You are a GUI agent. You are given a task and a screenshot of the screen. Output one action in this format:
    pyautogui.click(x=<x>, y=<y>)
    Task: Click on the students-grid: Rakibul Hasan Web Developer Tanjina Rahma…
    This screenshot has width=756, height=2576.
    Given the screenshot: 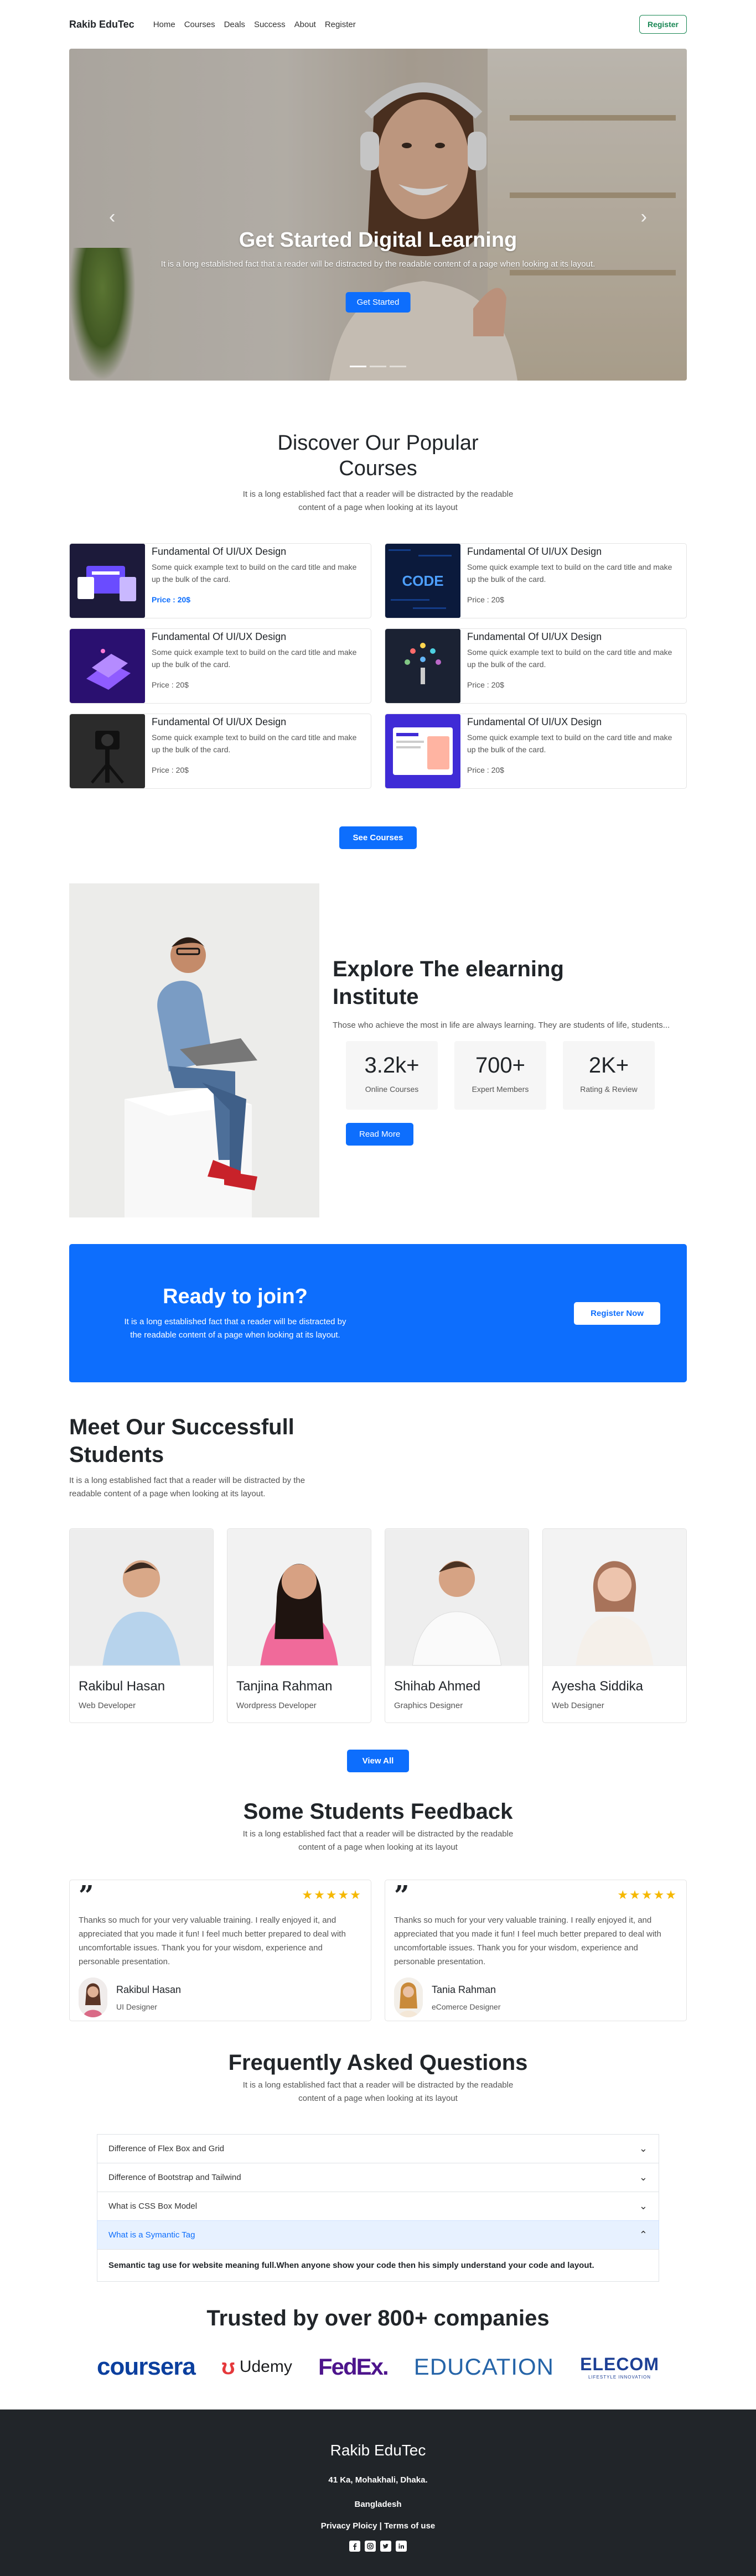 What is the action you would take?
    pyautogui.click(x=378, y=1626)
    